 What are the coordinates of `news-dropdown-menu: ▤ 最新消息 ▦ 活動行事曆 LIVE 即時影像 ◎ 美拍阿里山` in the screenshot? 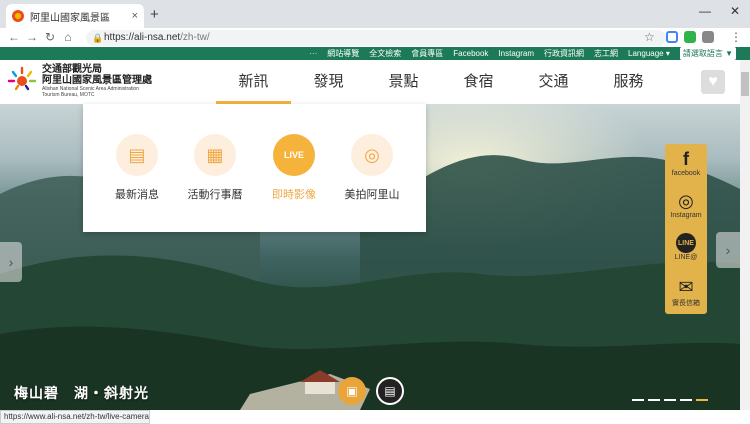 It's located at (254, 168).